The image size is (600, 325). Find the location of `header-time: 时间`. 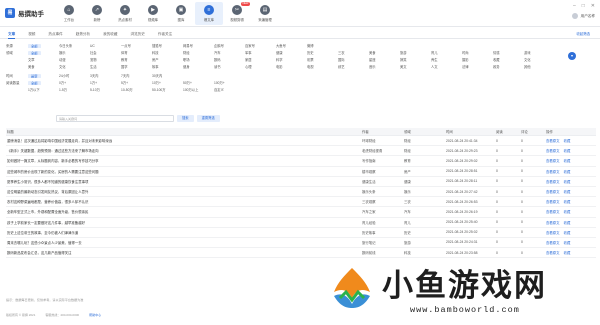

header-time: 时间 is located at coordinates (471, 131).